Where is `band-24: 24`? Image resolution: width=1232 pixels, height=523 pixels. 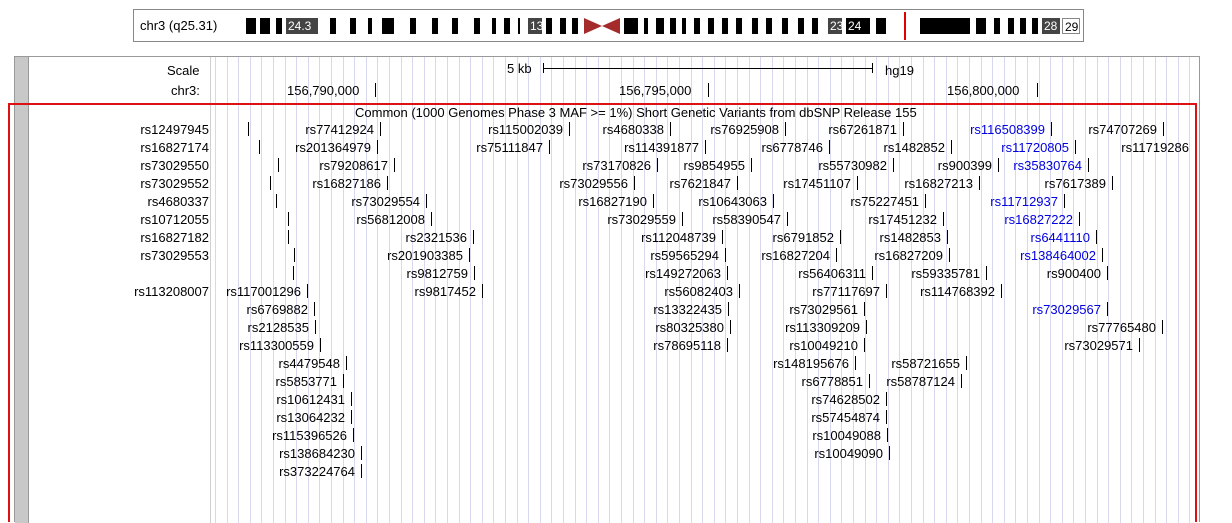
band-24: 24 is located at coordinates (858, 26).